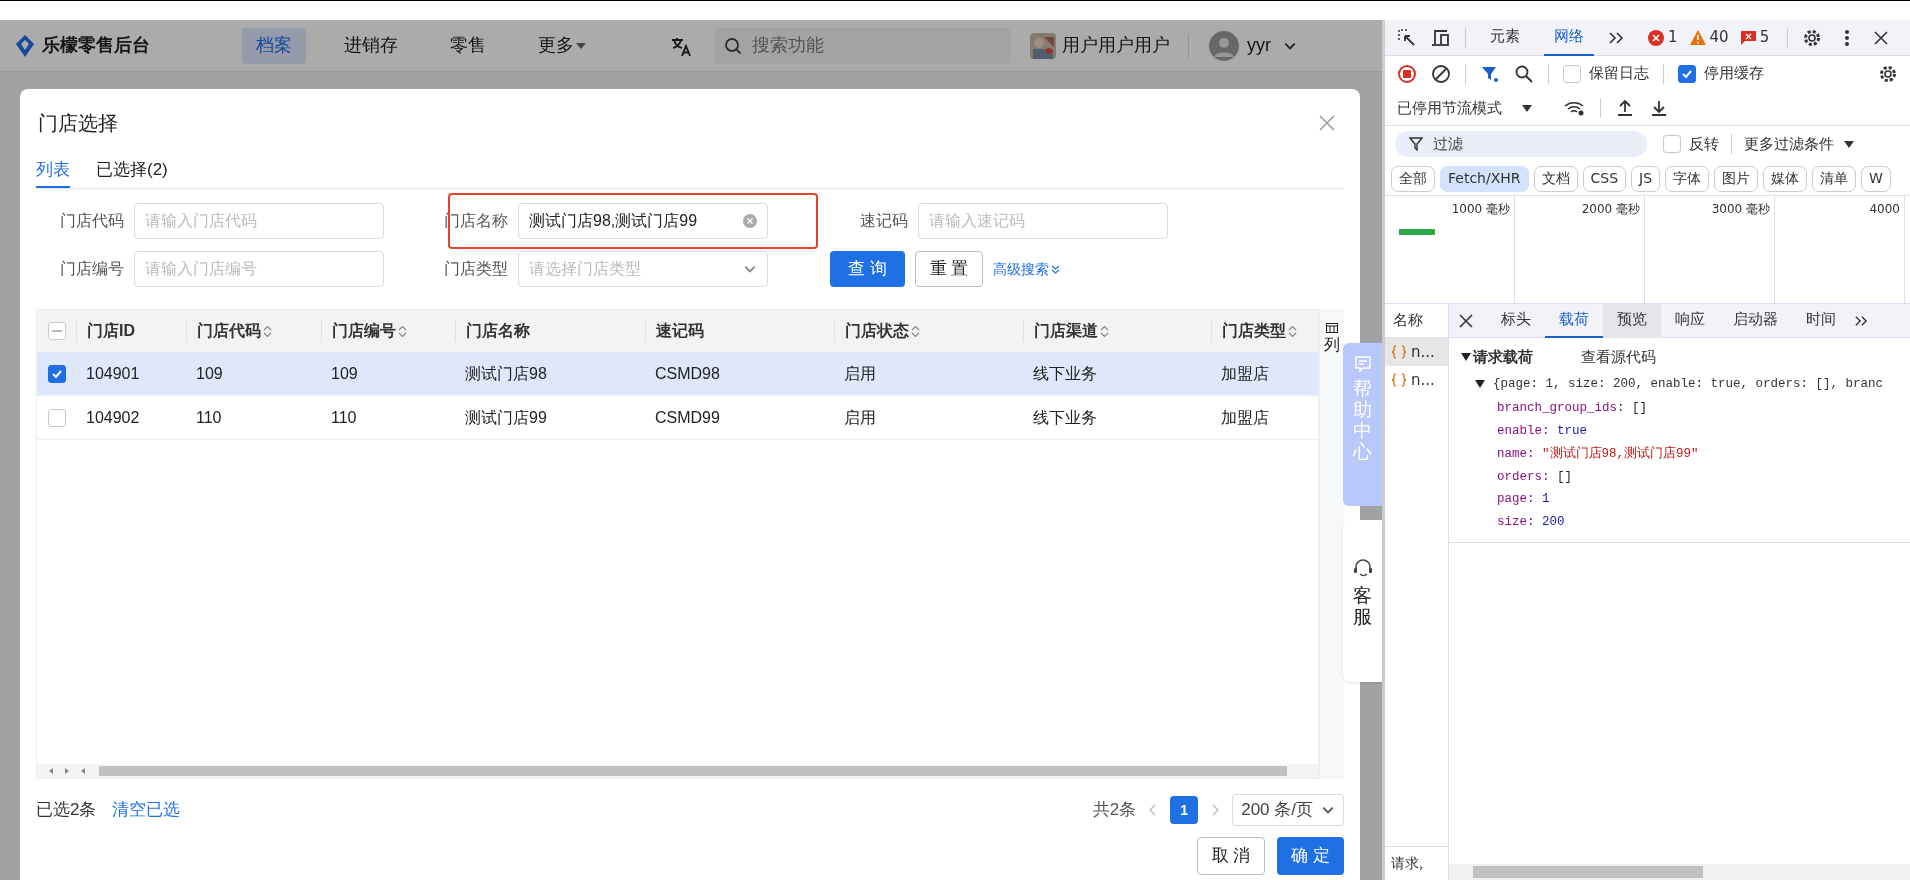  I want to click on timeline-tick: 1000 毫秒, so click(1480, 209).